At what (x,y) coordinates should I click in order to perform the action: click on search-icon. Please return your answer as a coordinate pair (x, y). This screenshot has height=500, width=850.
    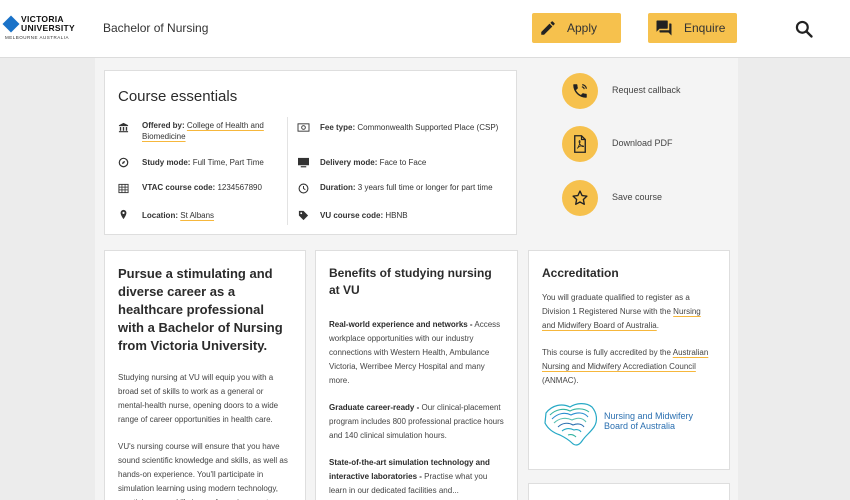
    Looking at the image, I should click on (804, 29).